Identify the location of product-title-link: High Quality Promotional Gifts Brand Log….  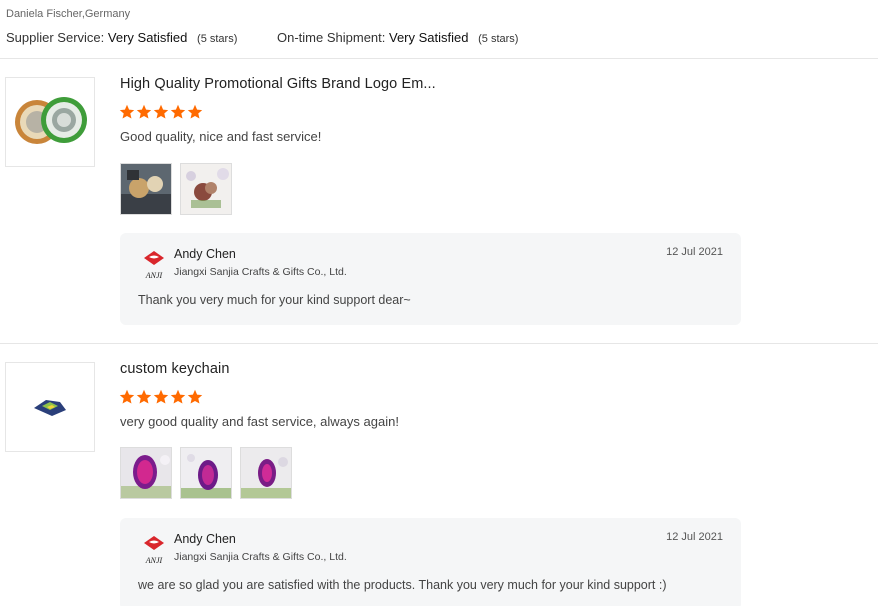
(278, 84).